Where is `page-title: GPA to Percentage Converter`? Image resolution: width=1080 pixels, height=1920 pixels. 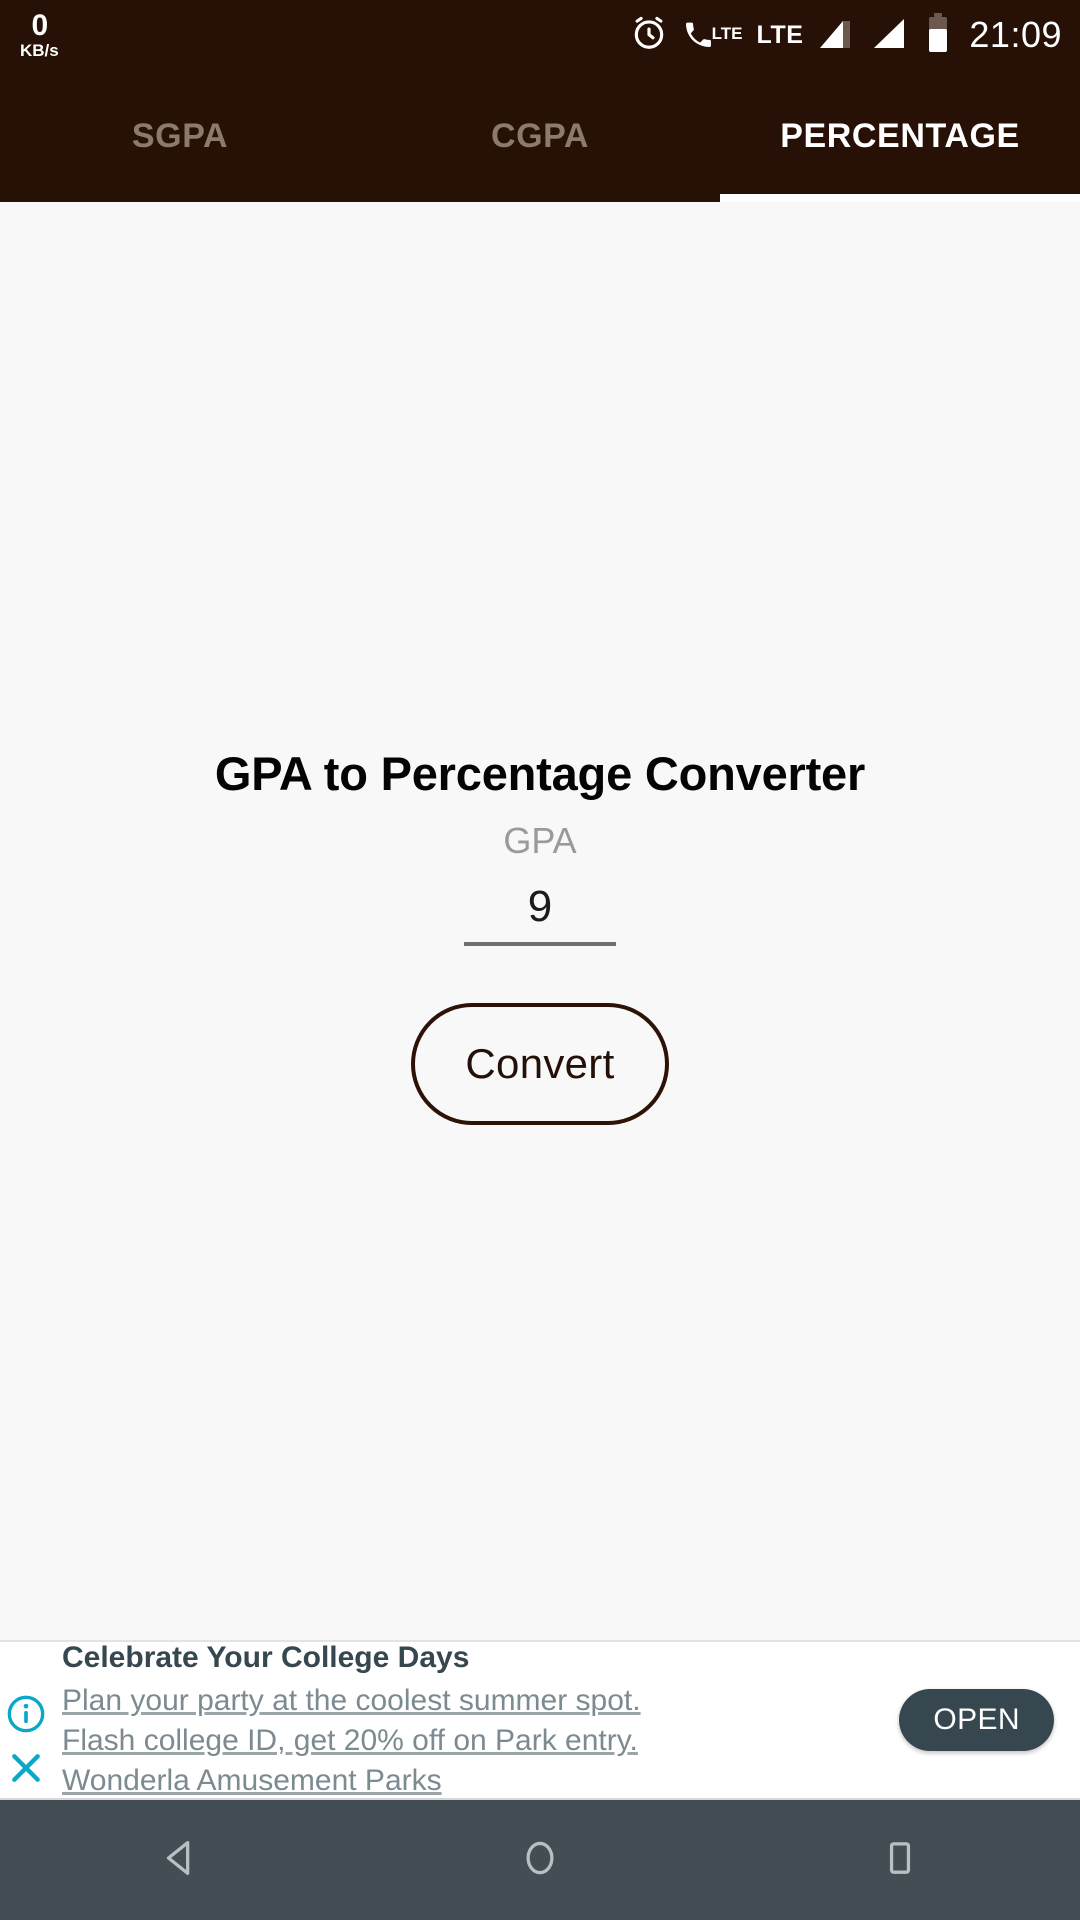
page-title: GPA to Percentage Converter is located at coordinates (540, 773).